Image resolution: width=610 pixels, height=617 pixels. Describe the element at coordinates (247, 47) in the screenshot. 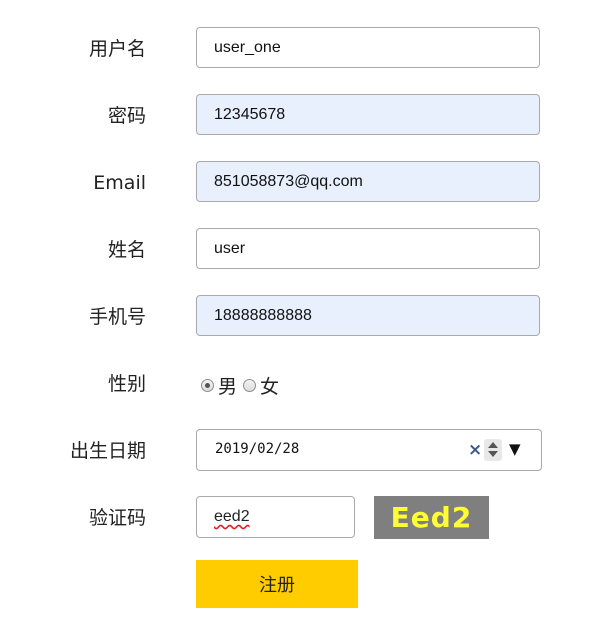

I see `username-value: user_one` at that location.